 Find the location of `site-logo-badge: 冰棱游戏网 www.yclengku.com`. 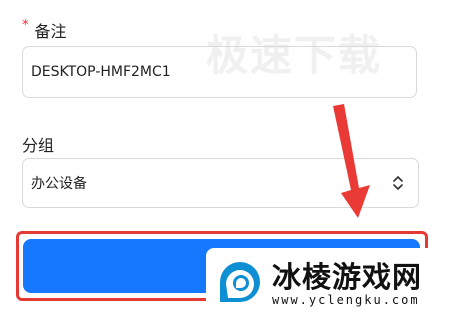

site-logo-badge: 冰棱游戏网 www.yclengku.com is located at coordinates (331, 280).